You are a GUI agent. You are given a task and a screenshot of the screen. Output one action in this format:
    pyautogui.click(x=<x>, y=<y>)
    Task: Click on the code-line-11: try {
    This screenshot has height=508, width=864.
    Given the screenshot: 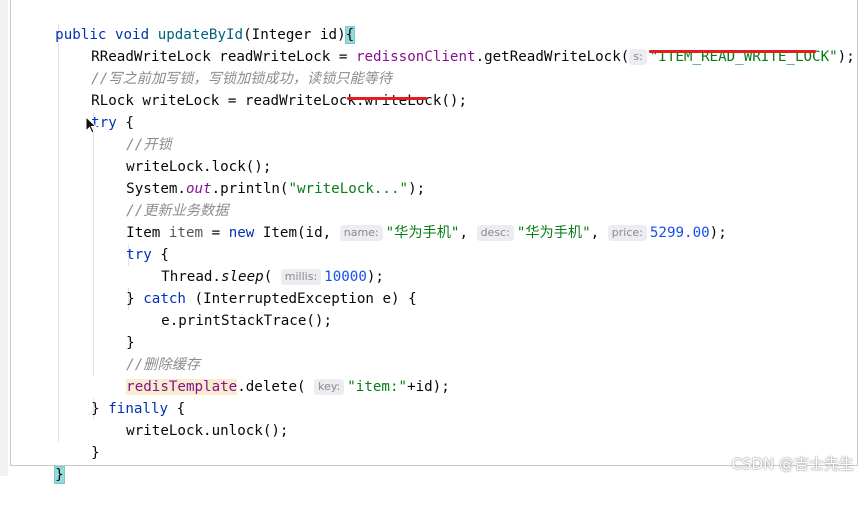 What is the action you would take?
    pyautogui.click(x=130, y=242)
    